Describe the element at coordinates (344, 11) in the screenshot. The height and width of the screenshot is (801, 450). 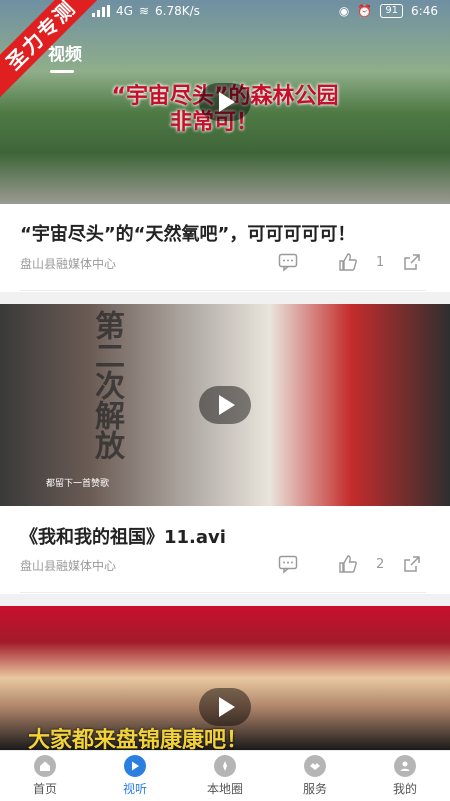
I see `eye-icon: ◉` at that location.